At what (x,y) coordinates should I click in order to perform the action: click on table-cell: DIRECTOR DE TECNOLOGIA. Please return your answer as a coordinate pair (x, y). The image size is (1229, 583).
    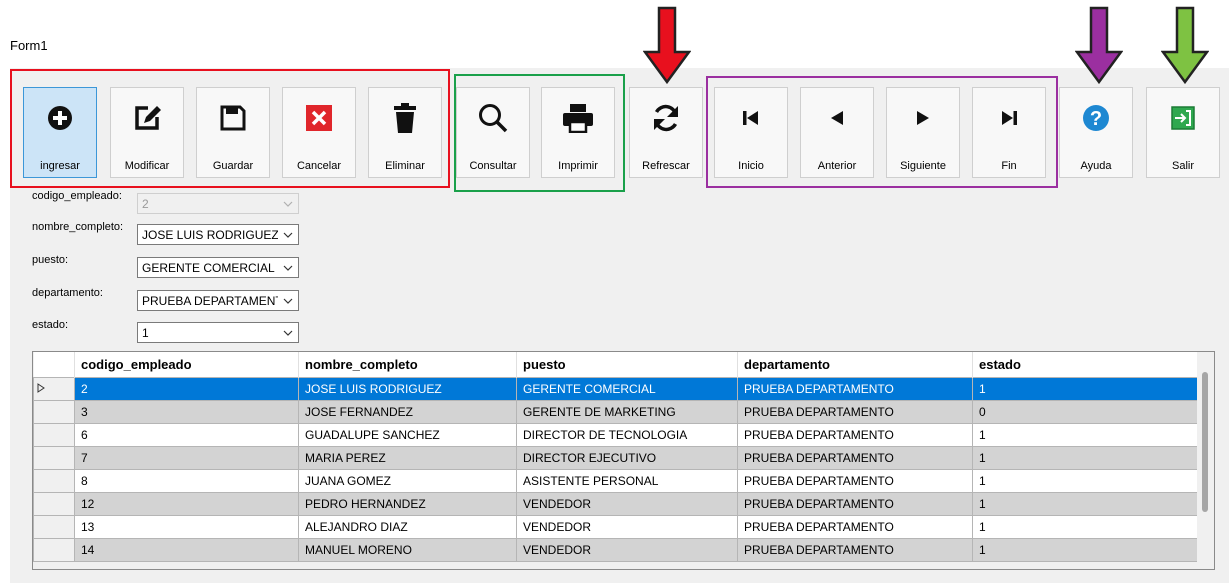
    Looking at the image, I should click on (627, 434).